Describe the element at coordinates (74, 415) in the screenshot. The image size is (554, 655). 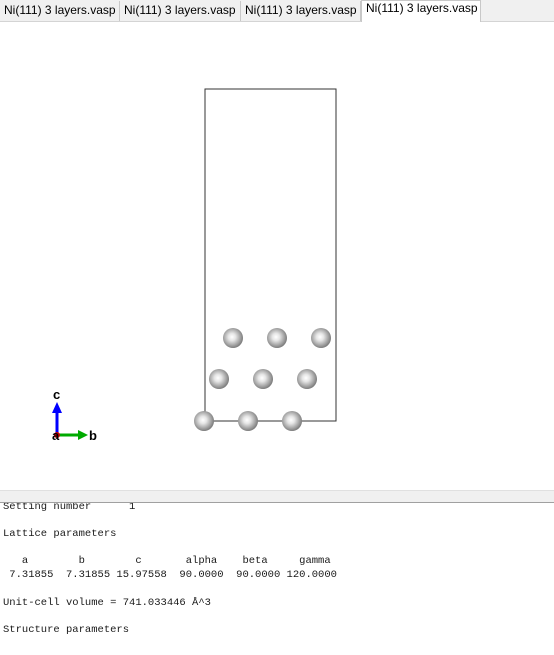
I see `axis-indicator: c a b` at that location.